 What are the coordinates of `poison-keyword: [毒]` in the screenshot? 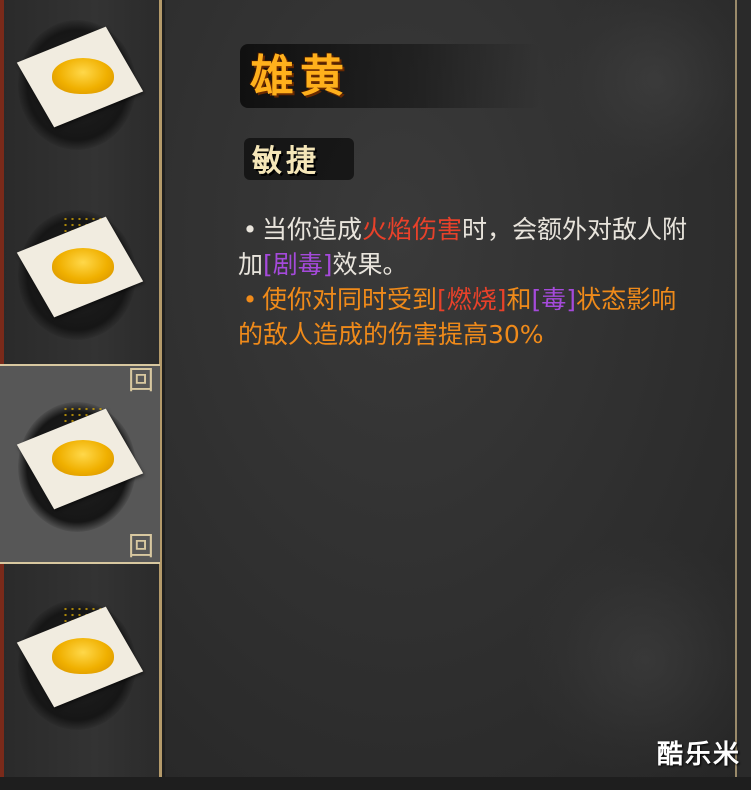 It's located at (554, 299).